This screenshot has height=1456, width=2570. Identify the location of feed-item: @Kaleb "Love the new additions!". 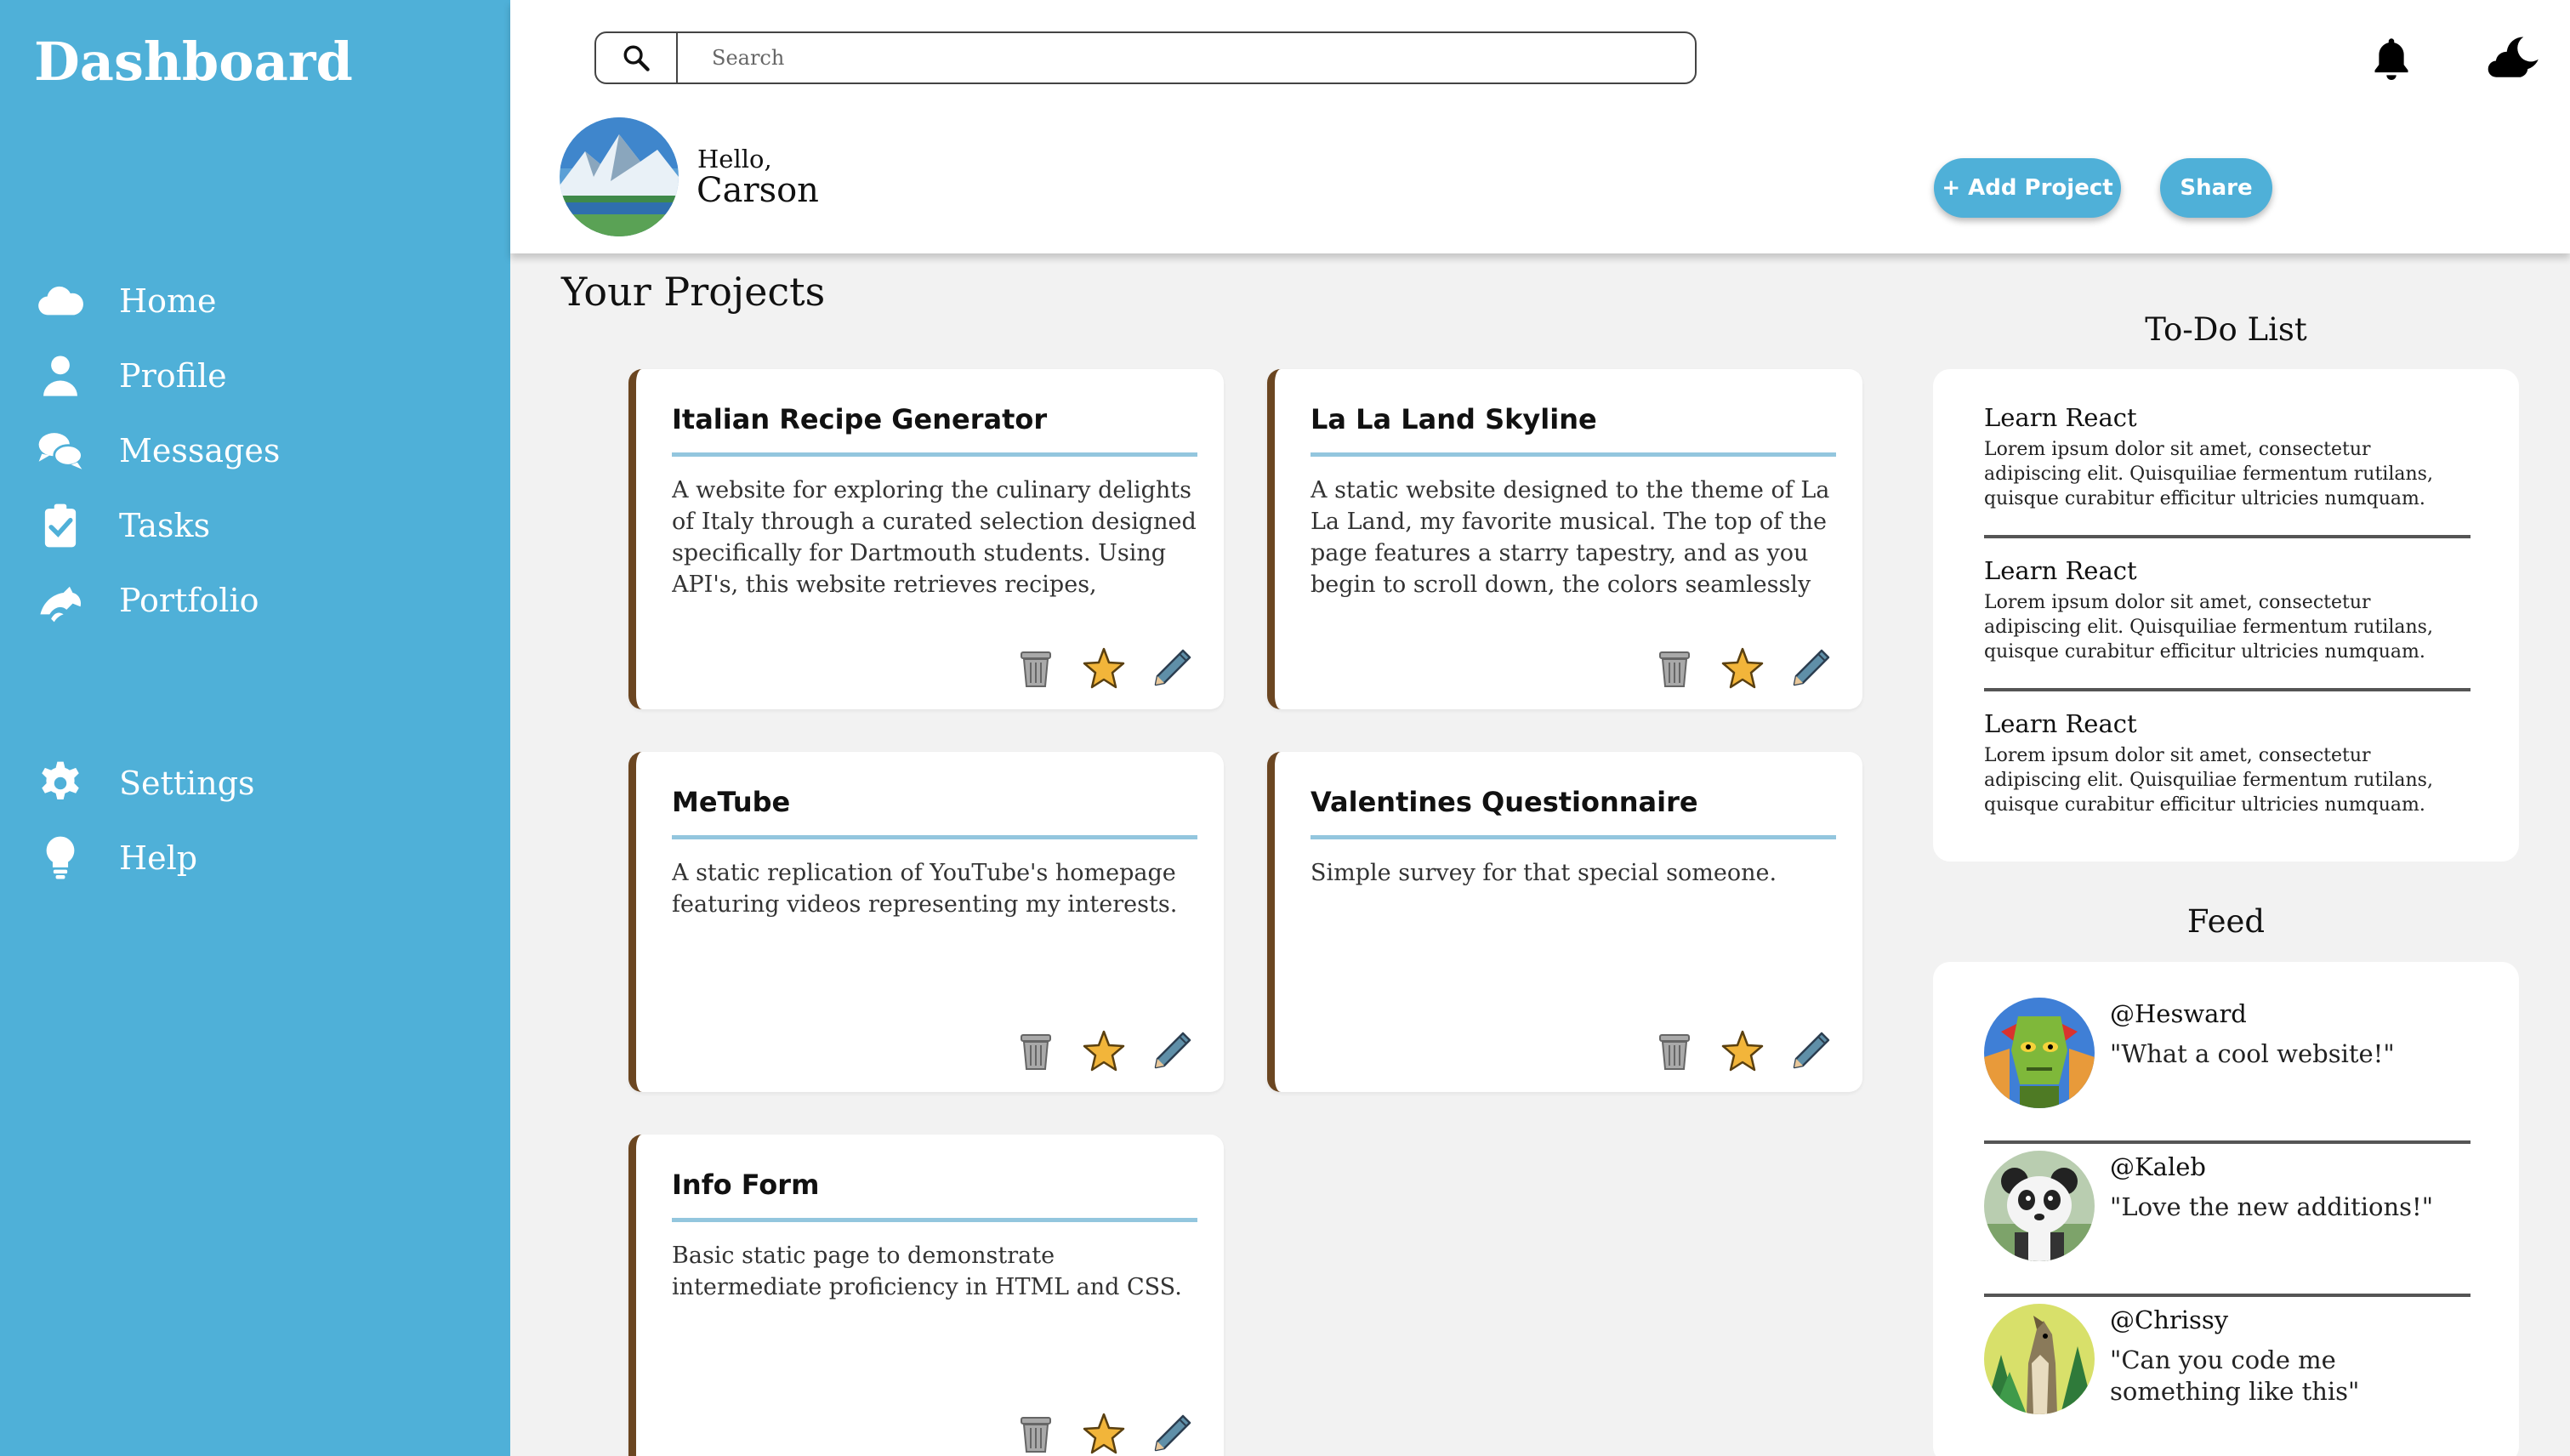
(2227, 1214).